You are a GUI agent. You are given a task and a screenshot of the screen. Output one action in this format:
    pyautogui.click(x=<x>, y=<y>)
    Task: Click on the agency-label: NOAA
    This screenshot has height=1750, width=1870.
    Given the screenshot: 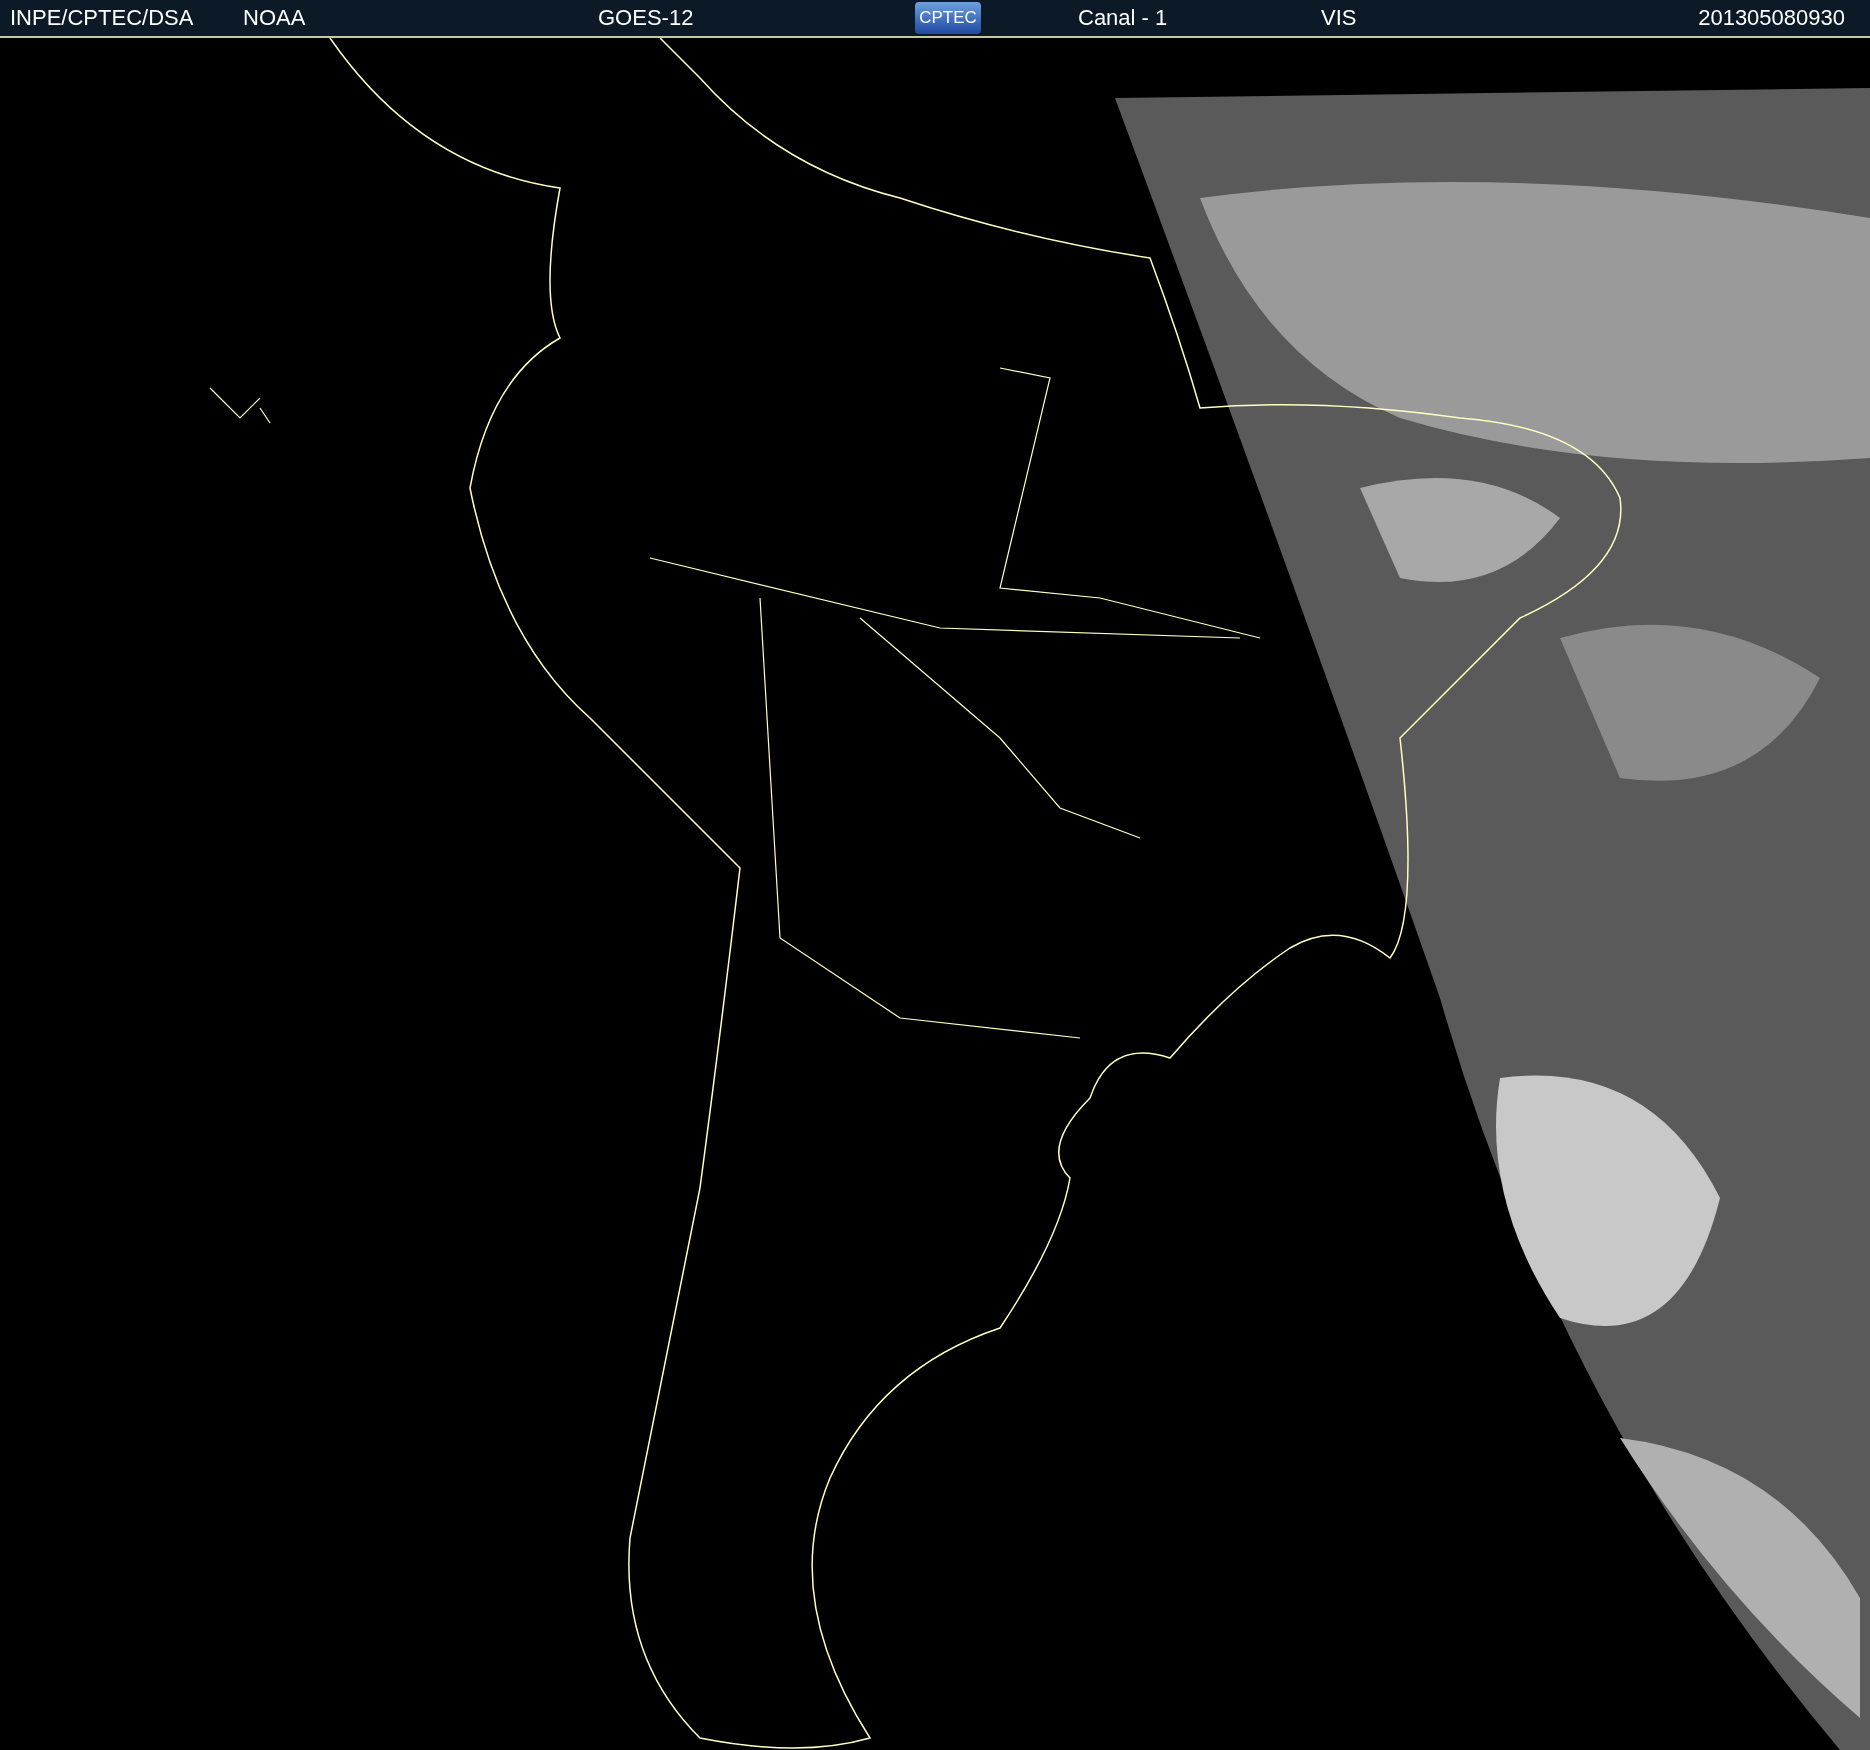 What is the action you would take?
    pyautogui.click(x=275, y=18)
    